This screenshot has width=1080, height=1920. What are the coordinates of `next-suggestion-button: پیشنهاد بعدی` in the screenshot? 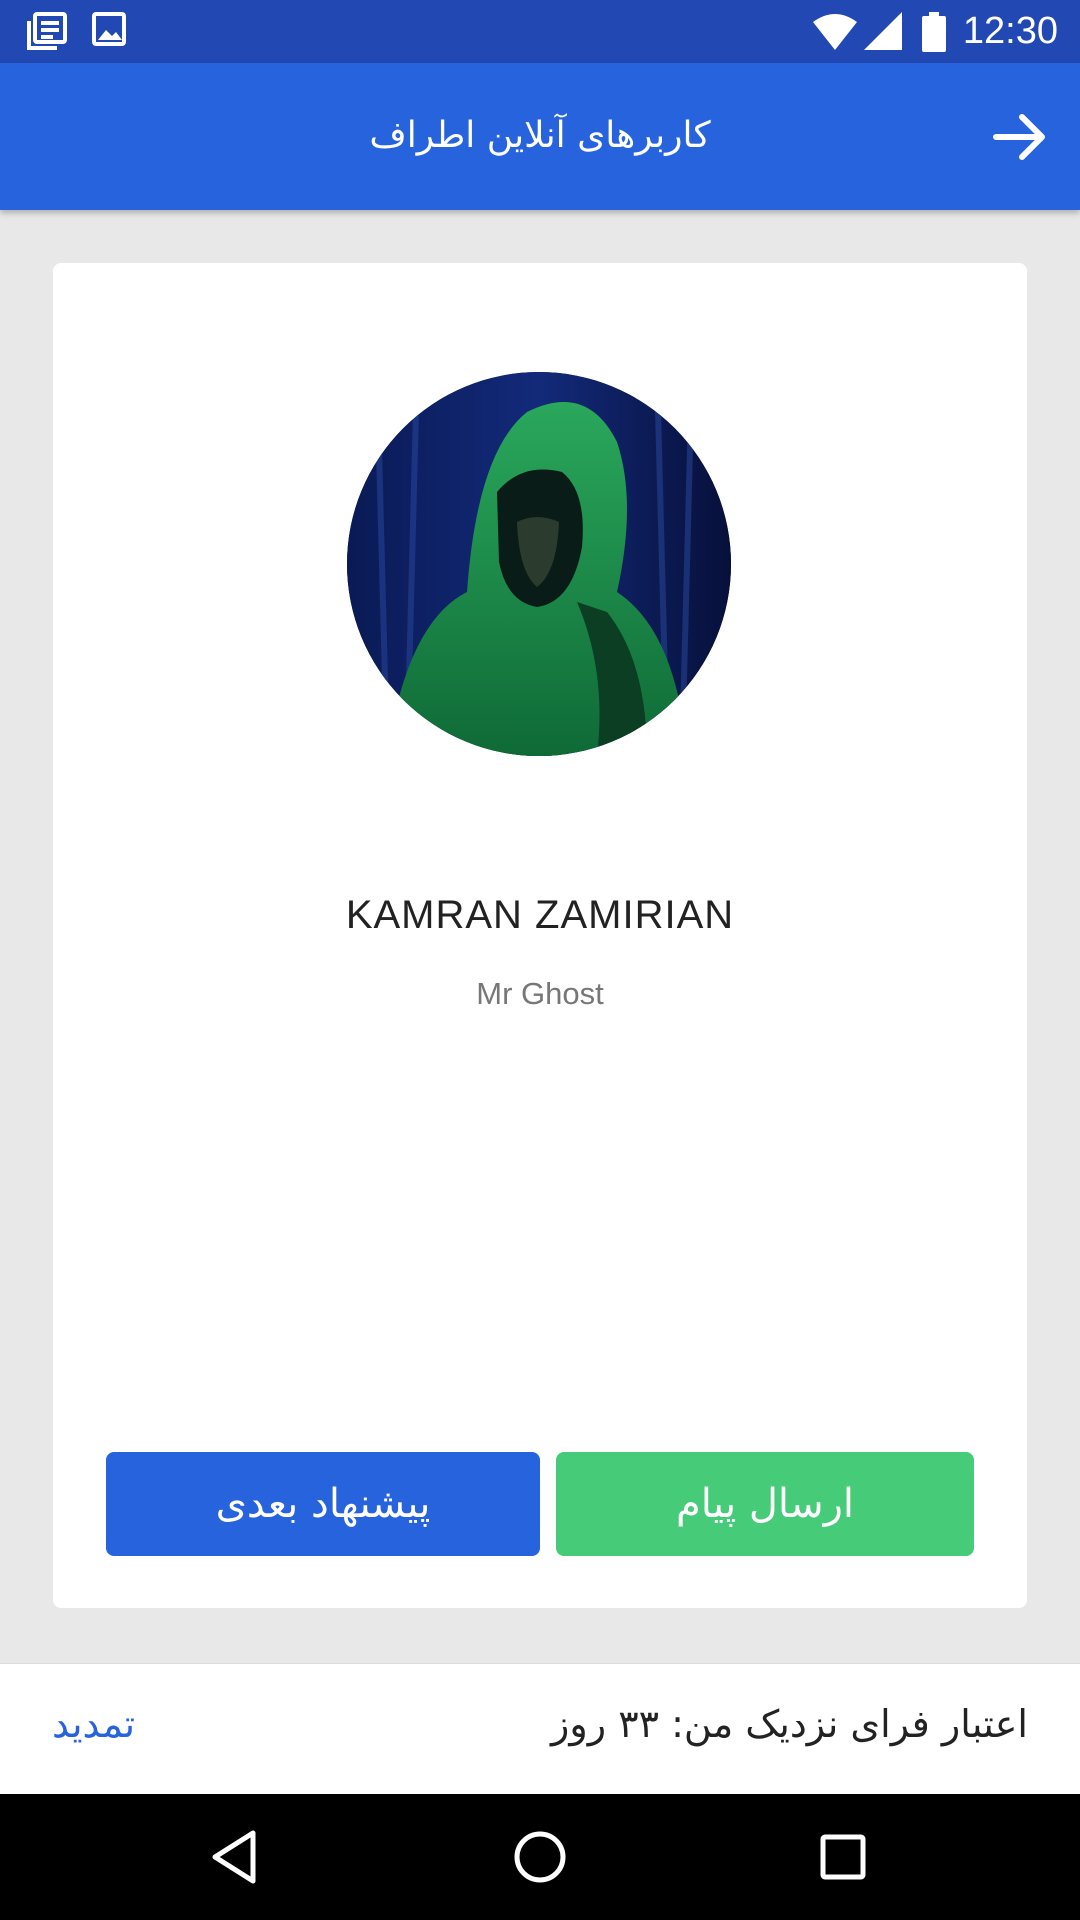 It's located at (323, 1504).